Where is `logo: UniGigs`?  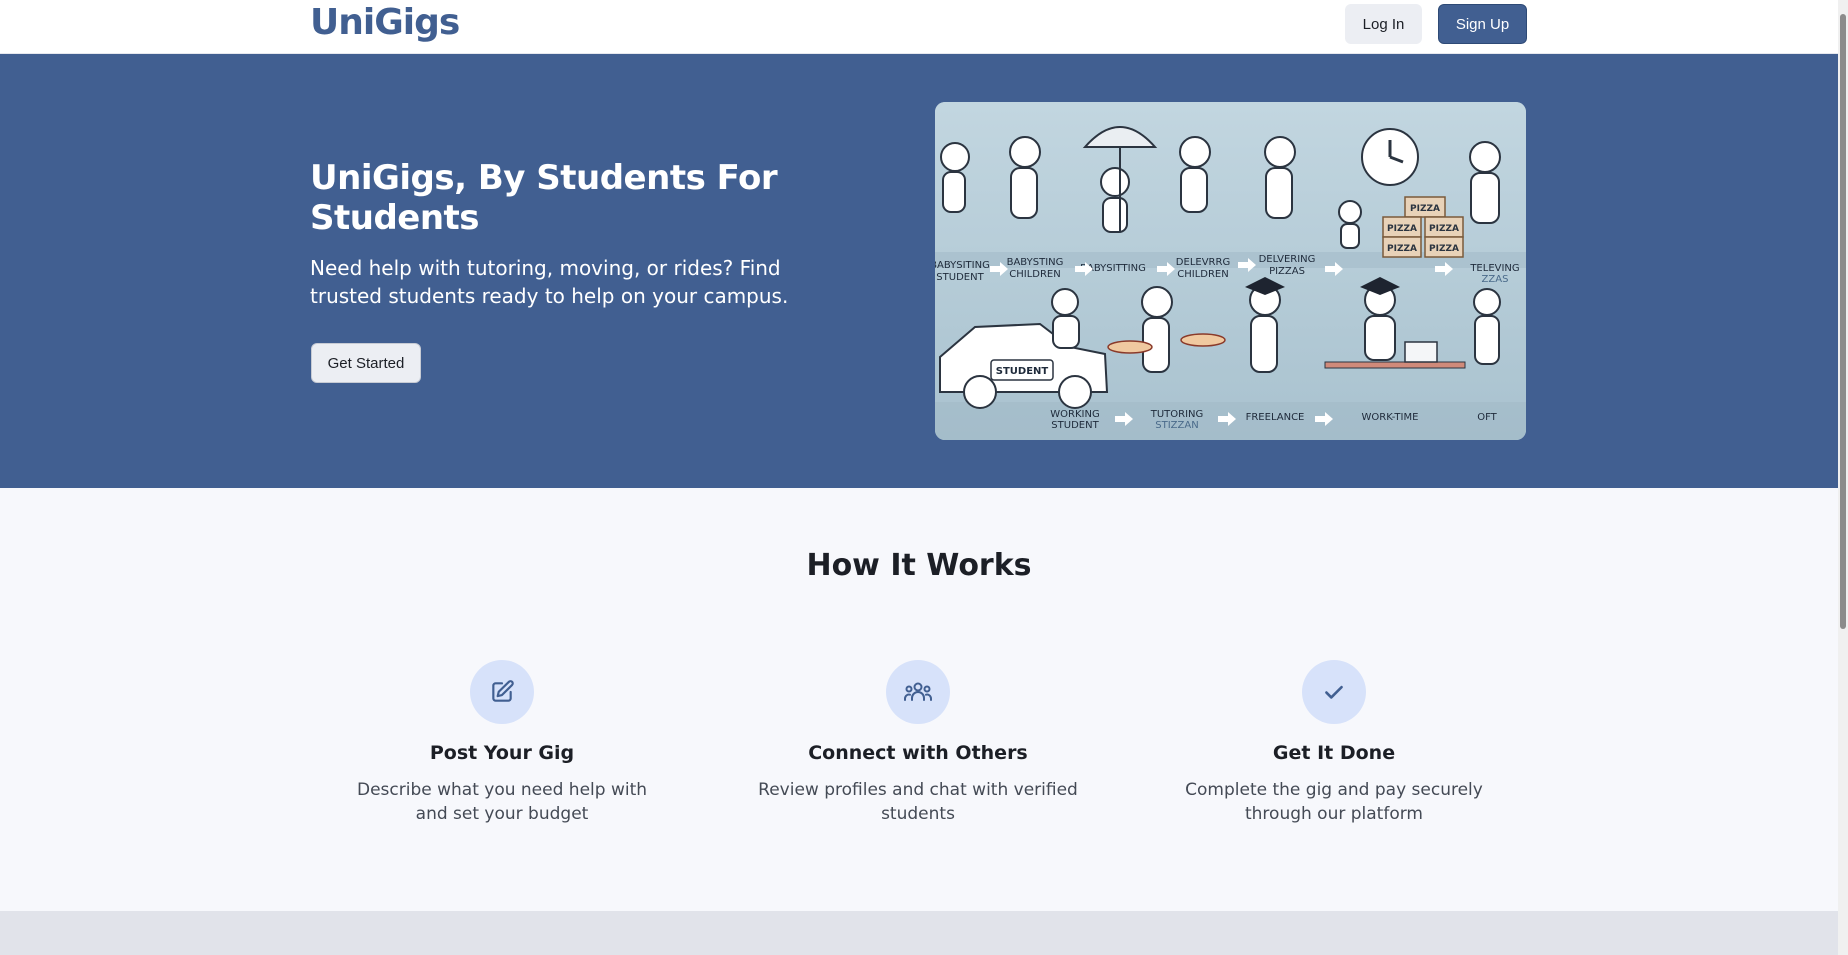
logo: UniGigs is located at coordinates (385, 22).